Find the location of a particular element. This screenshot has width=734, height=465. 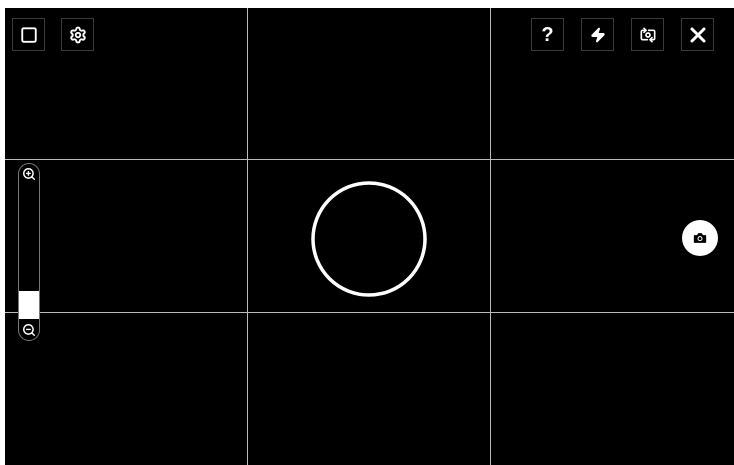

rotate-camera-icon is located at coordinates (648, 34).